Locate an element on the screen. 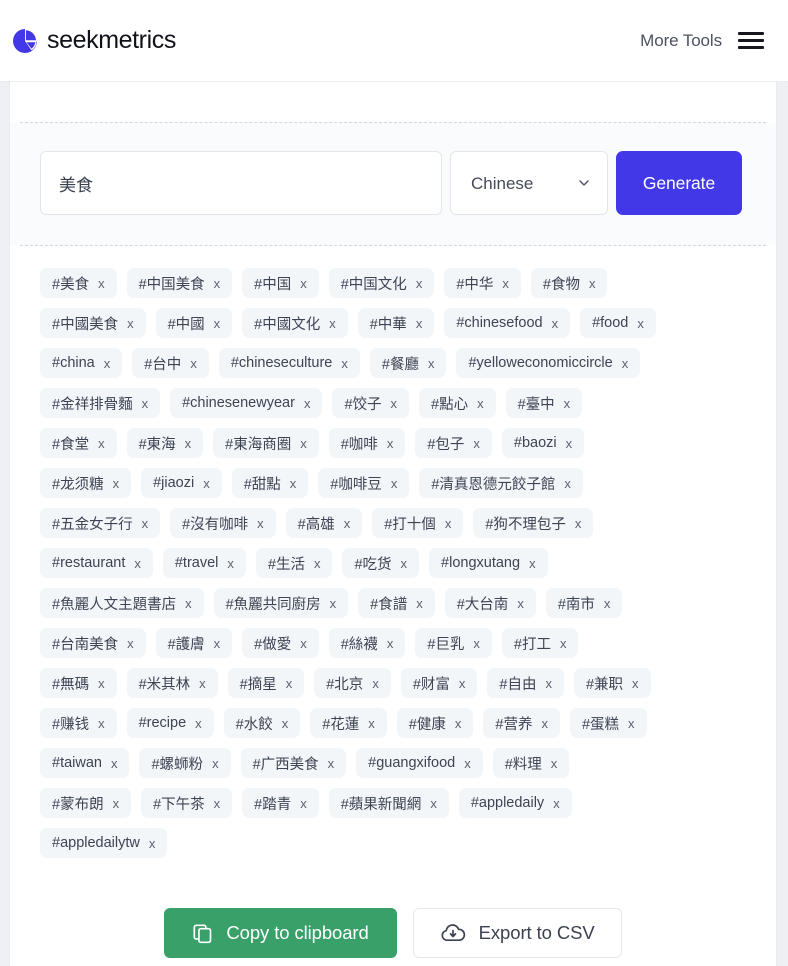 The image size is (788, 966). language-select: Chinese is located at coordinates (529, 183).